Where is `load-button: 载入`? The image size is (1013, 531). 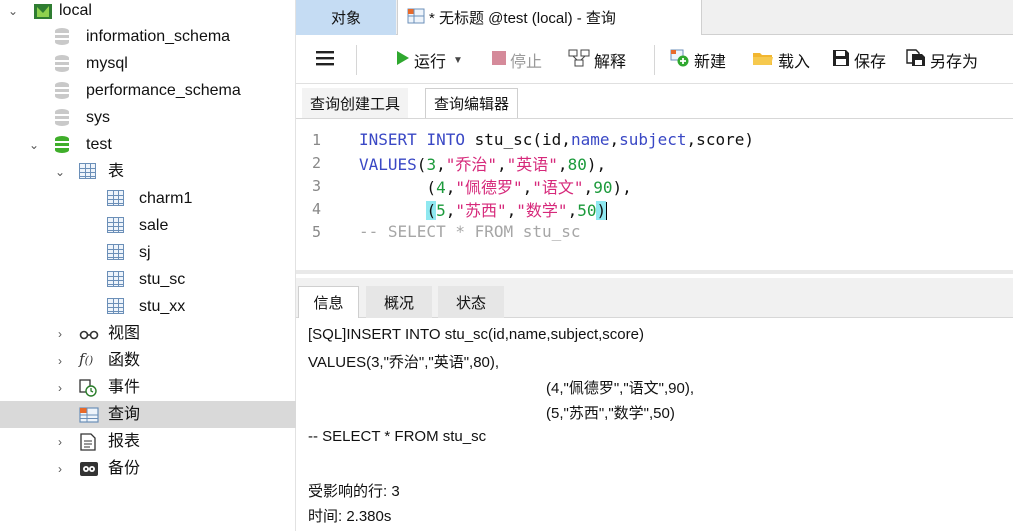
load-button: 载入 is located at coordinates (781, 60).